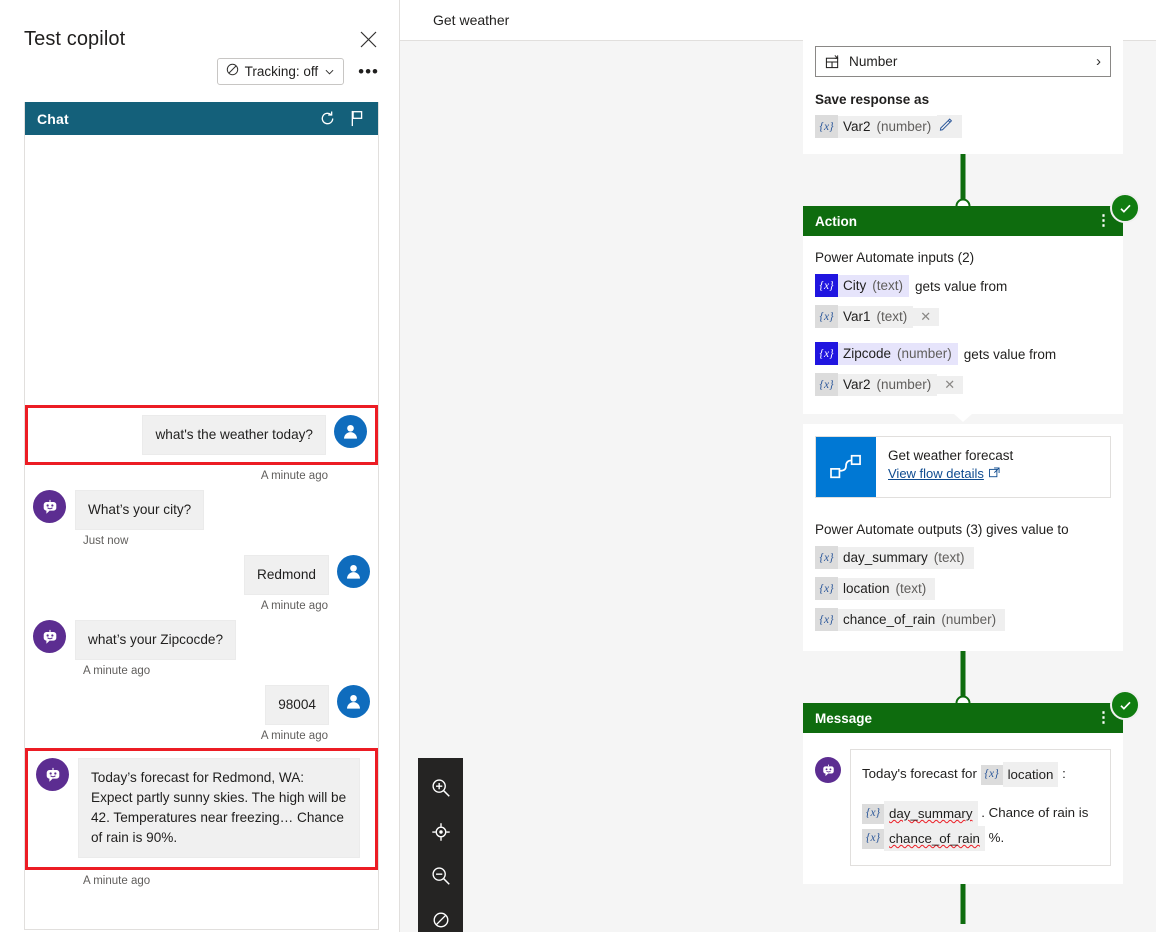  Describe the element at coordinates (368, 39) in the screenshot. I see `close-icon` at that location.